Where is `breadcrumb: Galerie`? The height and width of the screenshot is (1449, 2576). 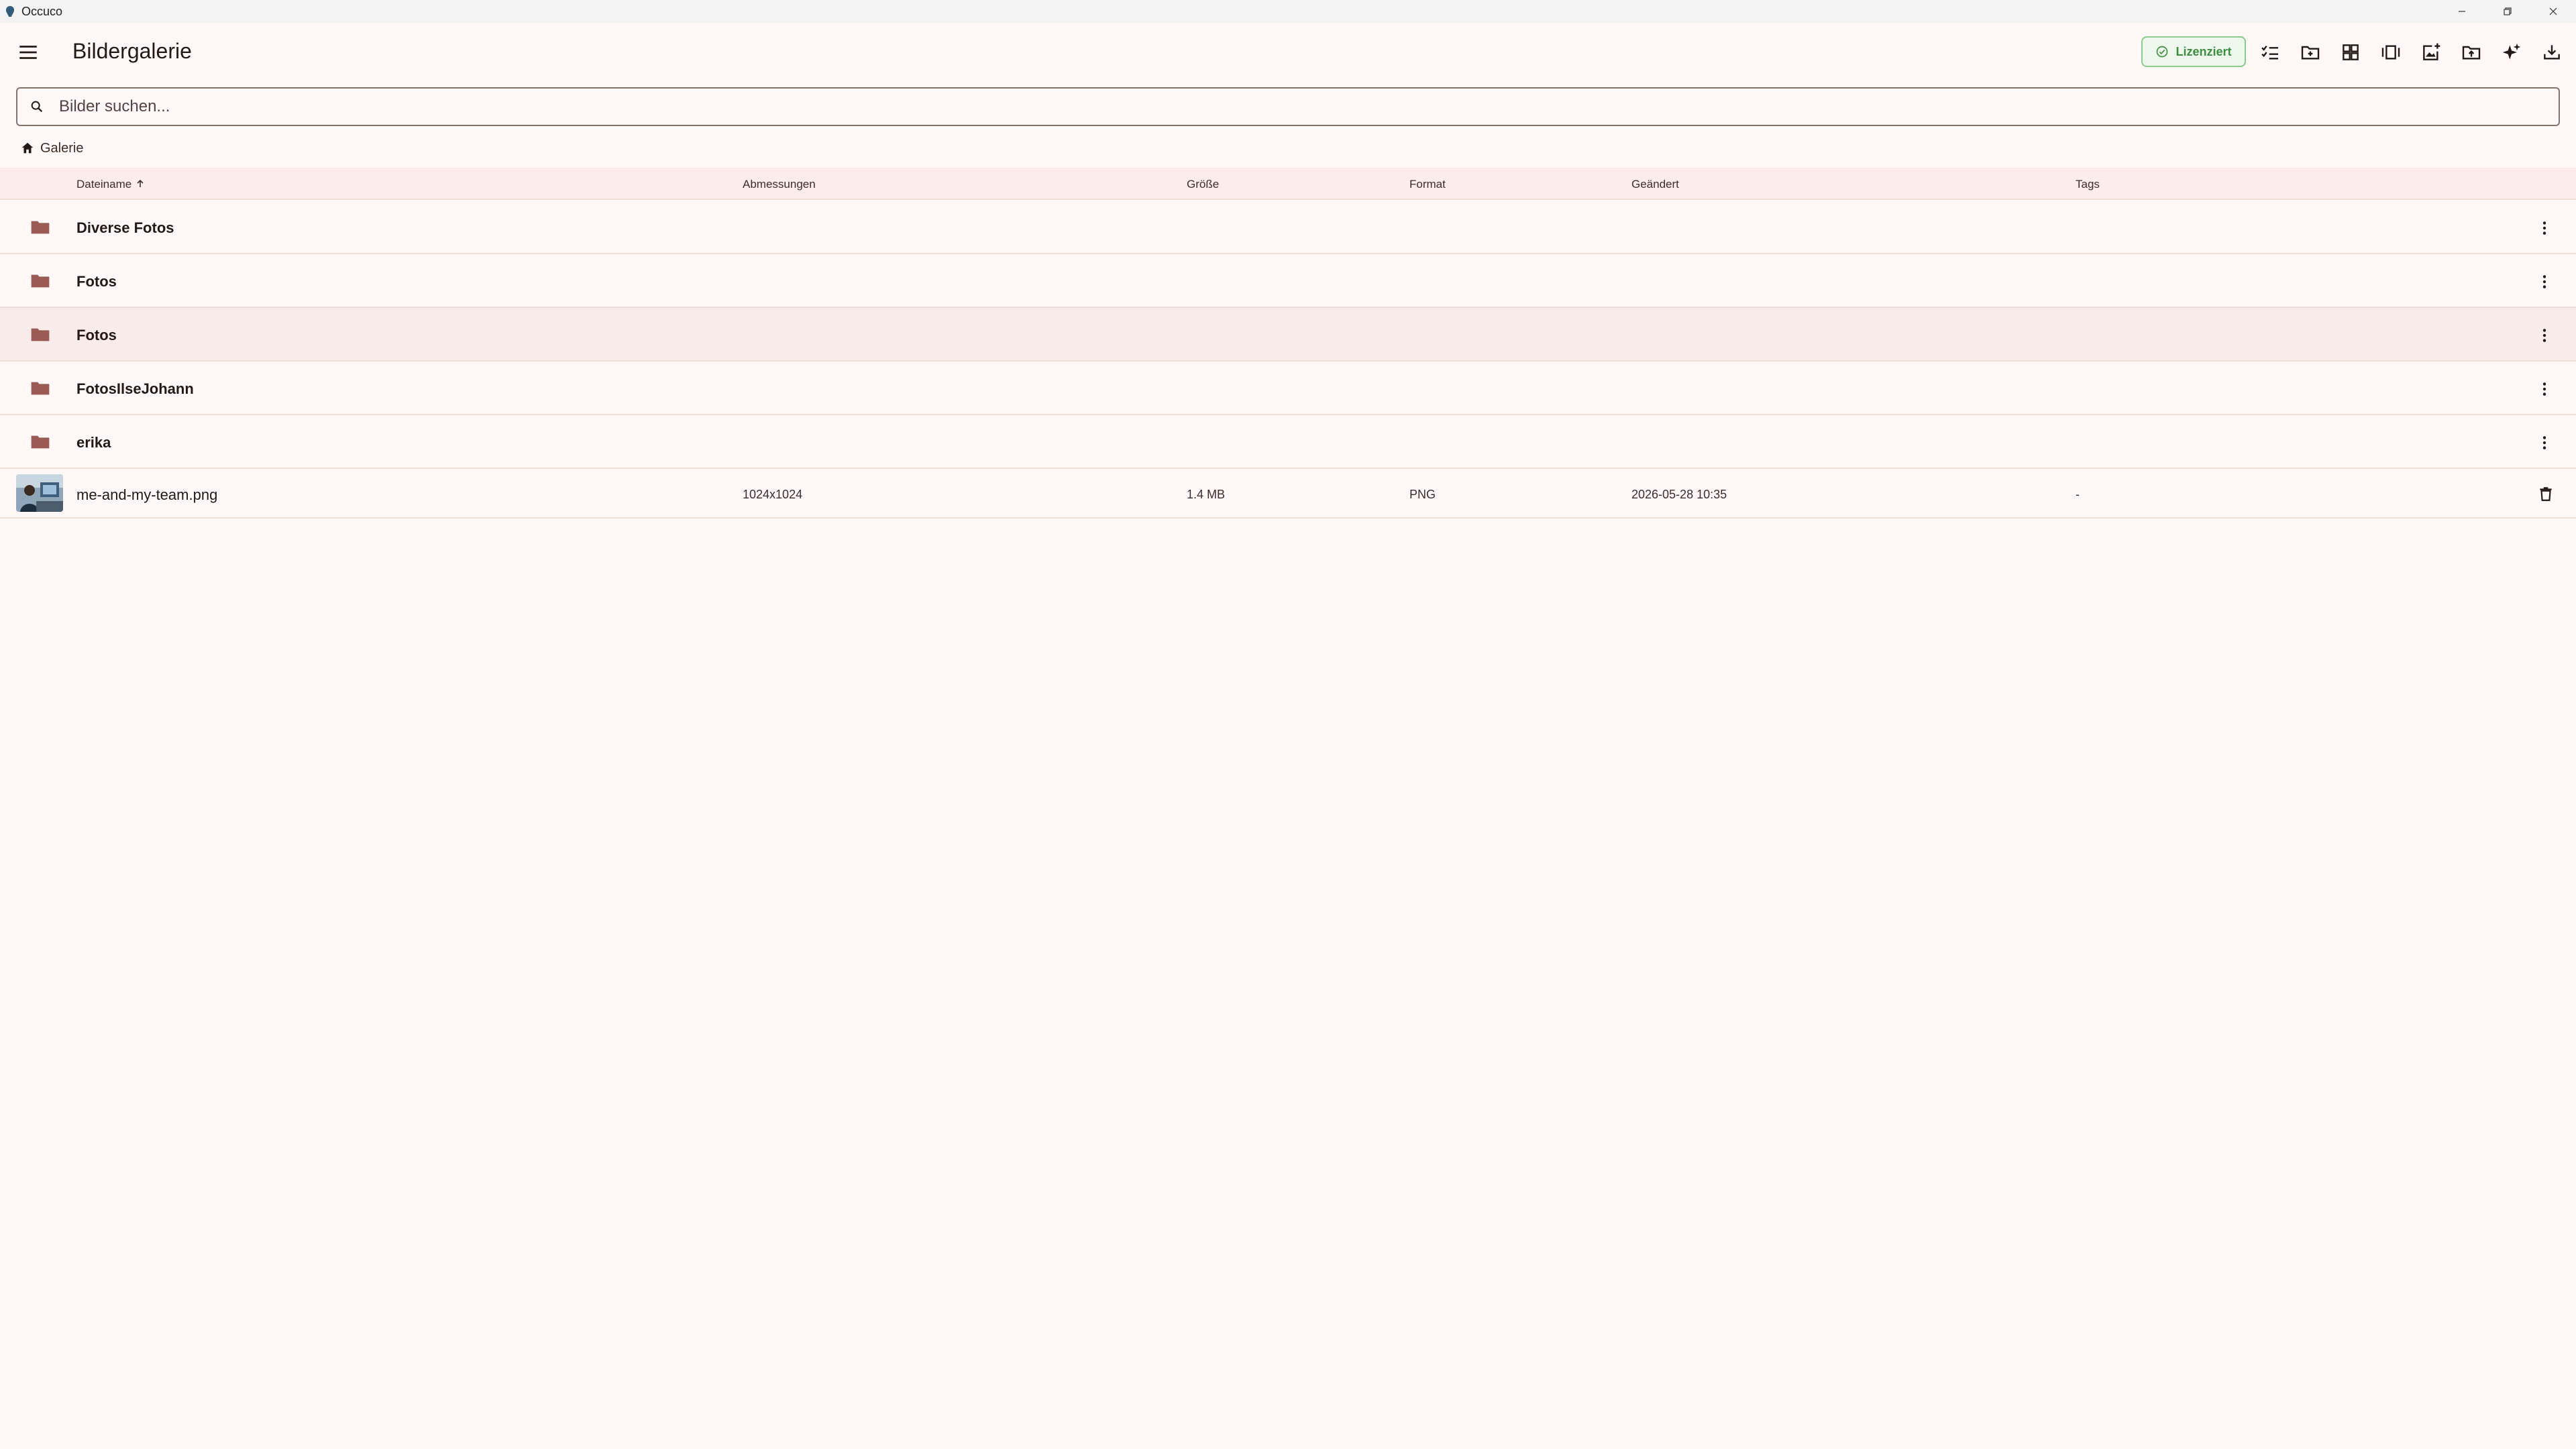 breadcrumb: Galerie is located at coordinates (51, 148).